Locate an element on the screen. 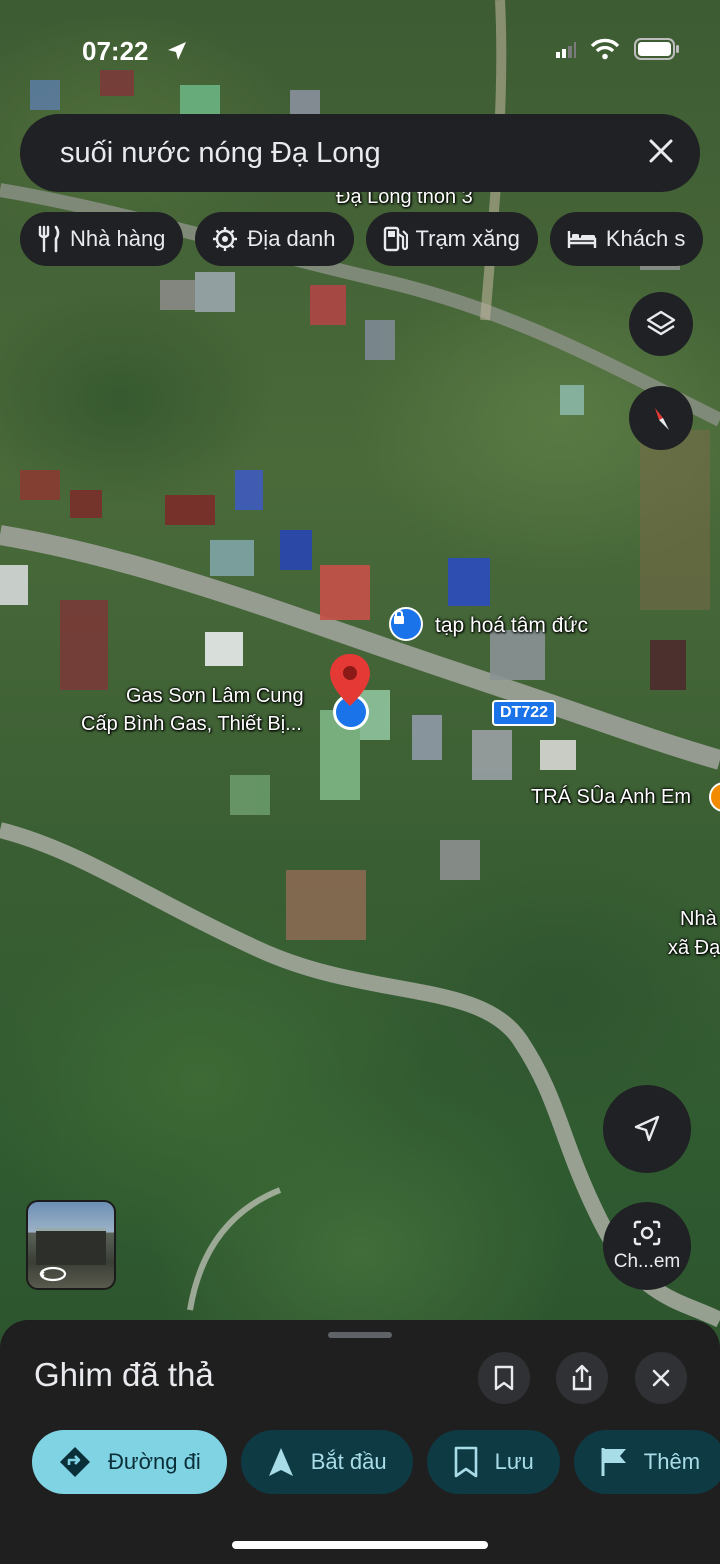 Image resolution: width=720 pixels, height=1564 pixels. fork-knife-icon is located at coordinates (49, 239).